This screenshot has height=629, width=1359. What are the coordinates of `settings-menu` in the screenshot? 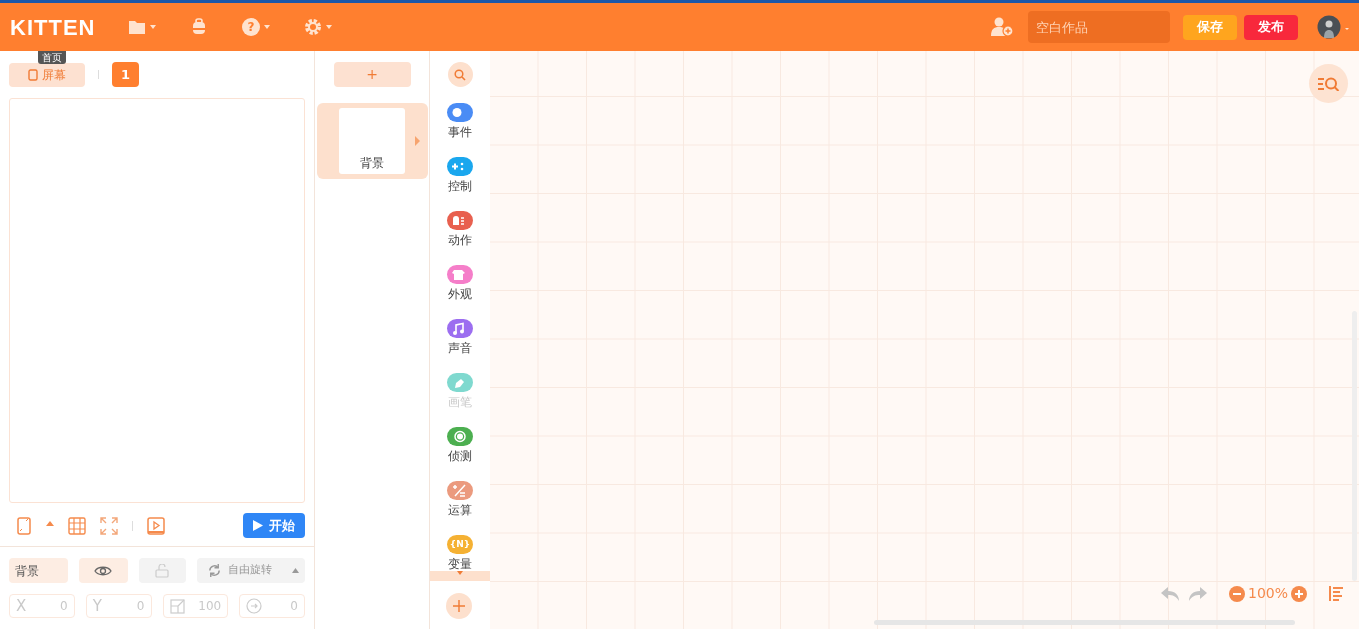 It's located at (318, 27).